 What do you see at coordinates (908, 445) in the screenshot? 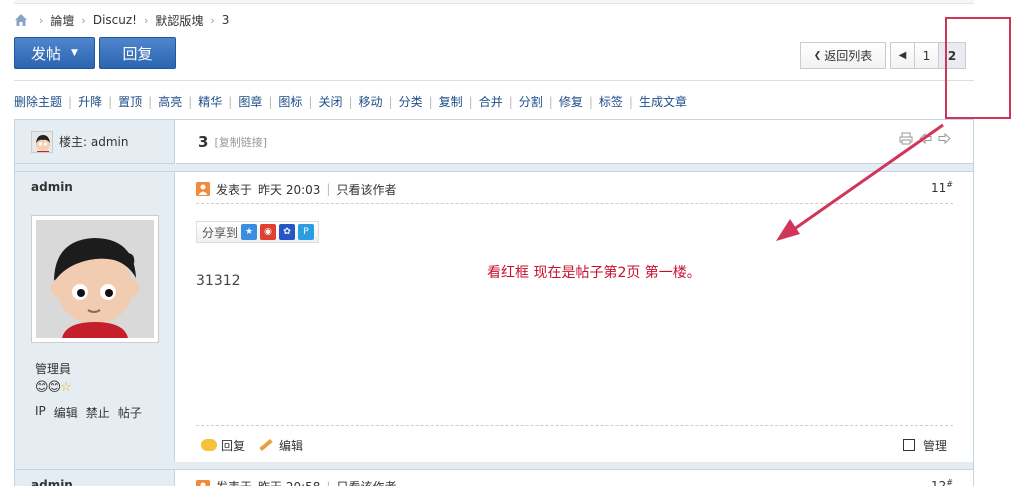
I see `manage-checkbox` at bounding box center [908, 445].